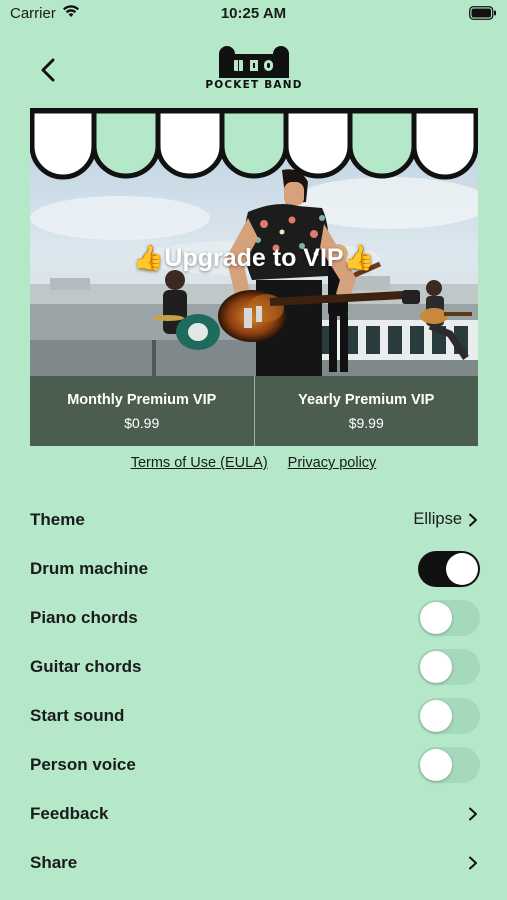 The height and width of the screenshot is (900, 507). Describe the element at coordinates (482, 13) in the screenshot. I see `battery-icon` at that location.